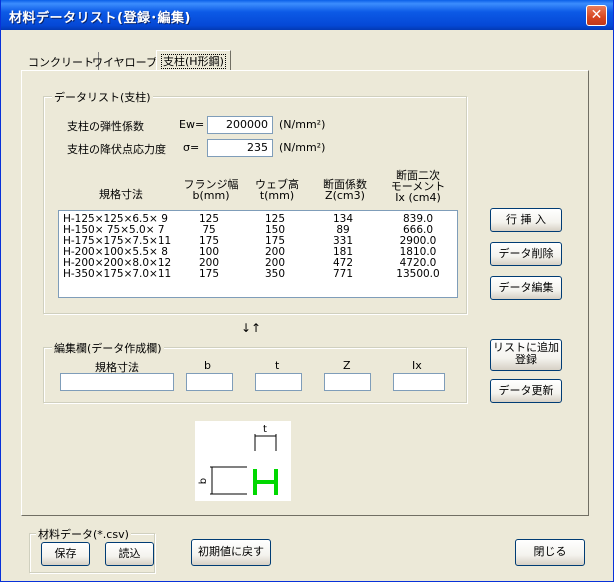 This screenshot has height=582, width=614. Describe the element at coordinates (207, 365) in the screenshot. I see `edit-b-label: b` at that location.